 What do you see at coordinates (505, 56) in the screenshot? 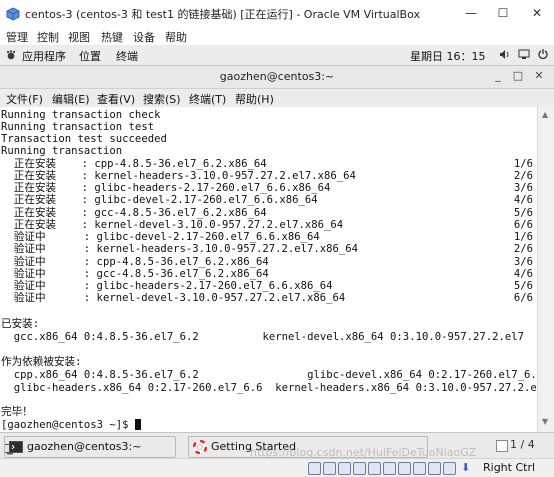
I see `volume-icon` at bounding box center [505, 56].